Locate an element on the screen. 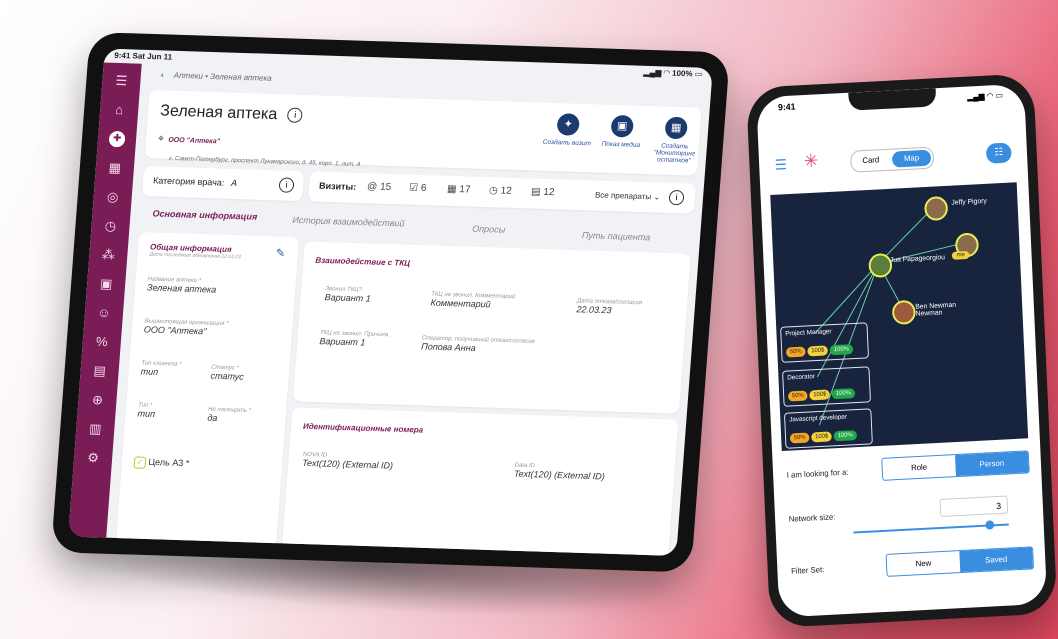 The height and width of the screenshot is (639, 1058). looking-for-label: I am looking for a: is located at coordinates (817, 473).